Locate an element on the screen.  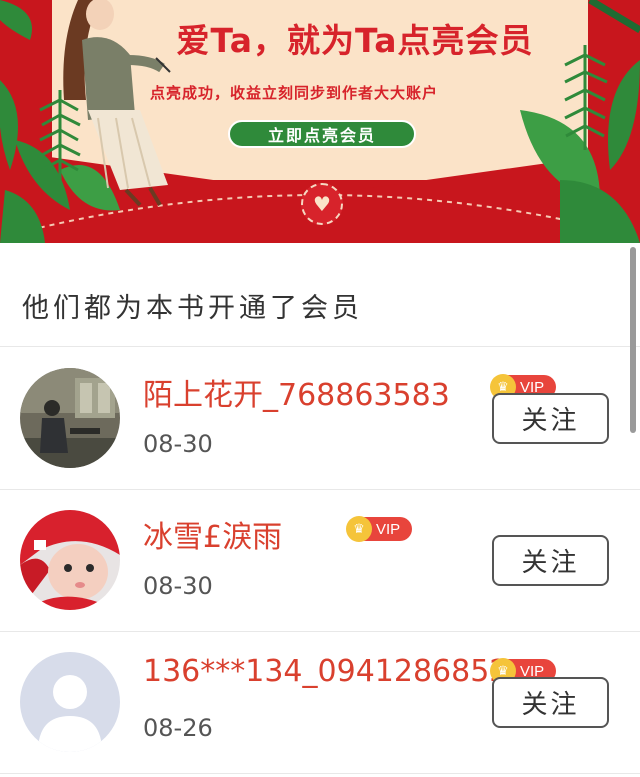
vip-badge: ♛ VIP is located at coordinates (379, 529).